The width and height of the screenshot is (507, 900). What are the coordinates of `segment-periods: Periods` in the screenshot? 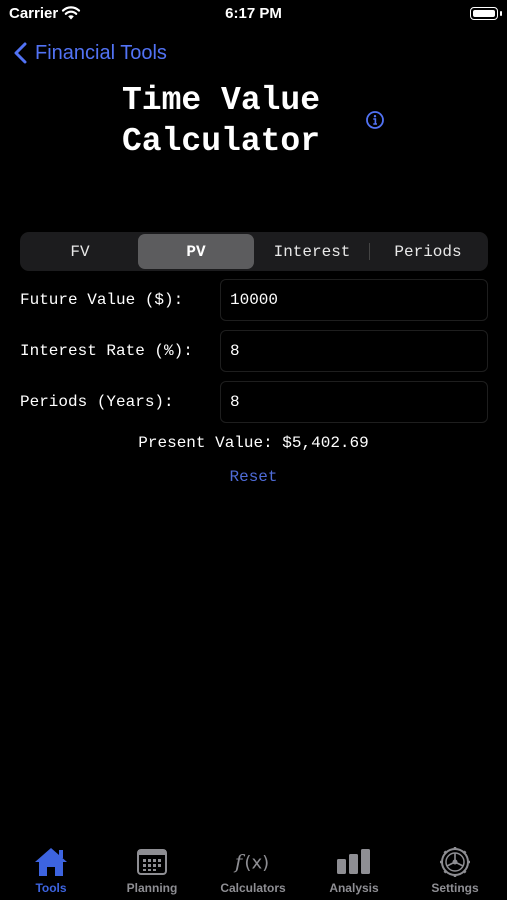 It's located at (428, 251).